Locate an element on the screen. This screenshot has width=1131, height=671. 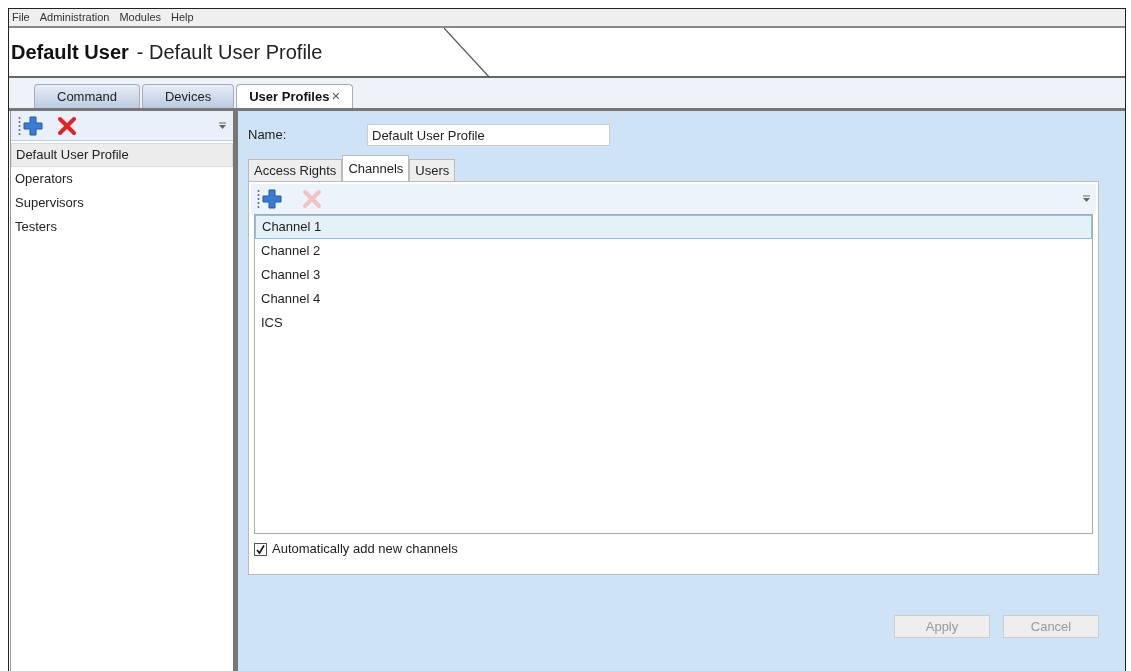
menu-item: Modules is located at coordinates (140, 17).